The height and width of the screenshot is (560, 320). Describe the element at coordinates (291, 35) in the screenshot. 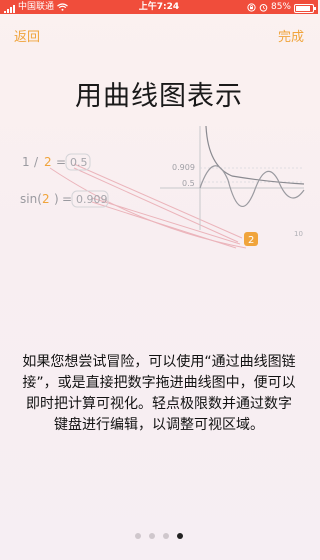

I see `done-button: 完成` at that location.